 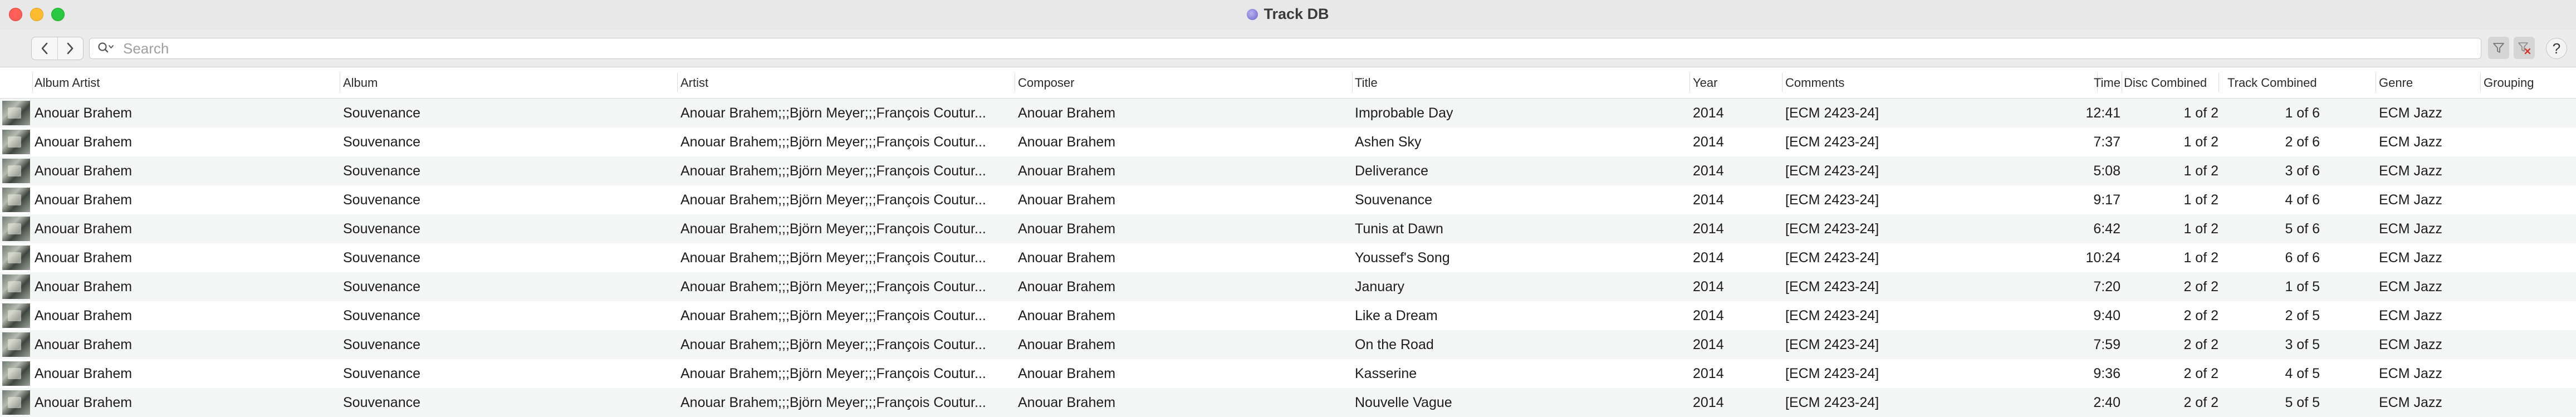 What do you see at coordinates (1737, 82) in the screenshot?
I see `header-year: Year` at bounding box center [1737, 82].